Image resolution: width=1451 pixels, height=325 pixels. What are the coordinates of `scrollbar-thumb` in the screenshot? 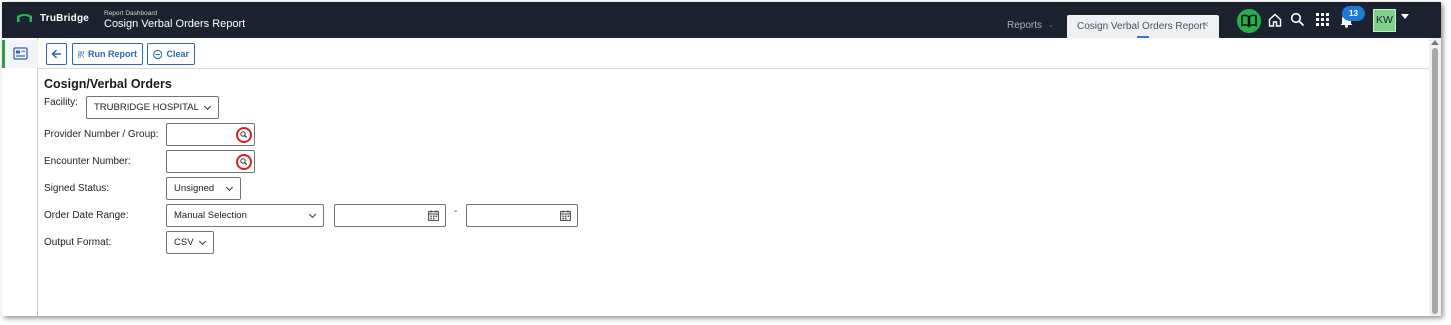 It's located at (1435, 181).